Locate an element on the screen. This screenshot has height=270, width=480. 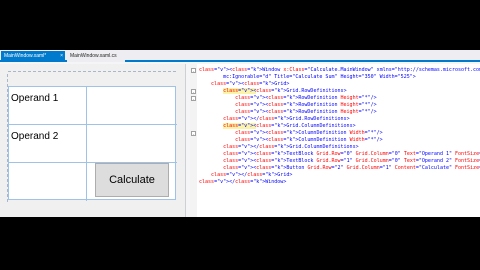
column-ruler is located at coordinates (92, 69).